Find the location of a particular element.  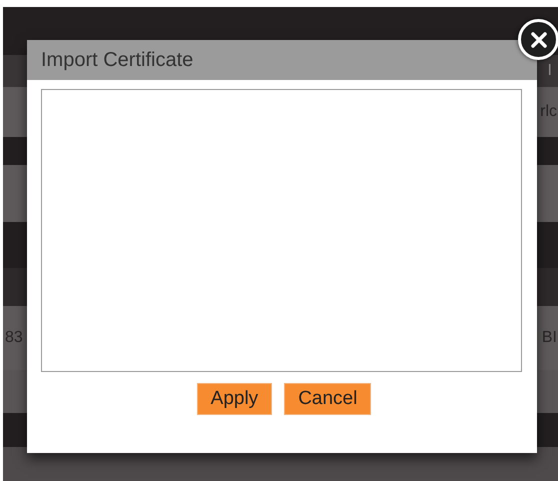

dialog-button: Cancel is located at coordinates (328, 399).